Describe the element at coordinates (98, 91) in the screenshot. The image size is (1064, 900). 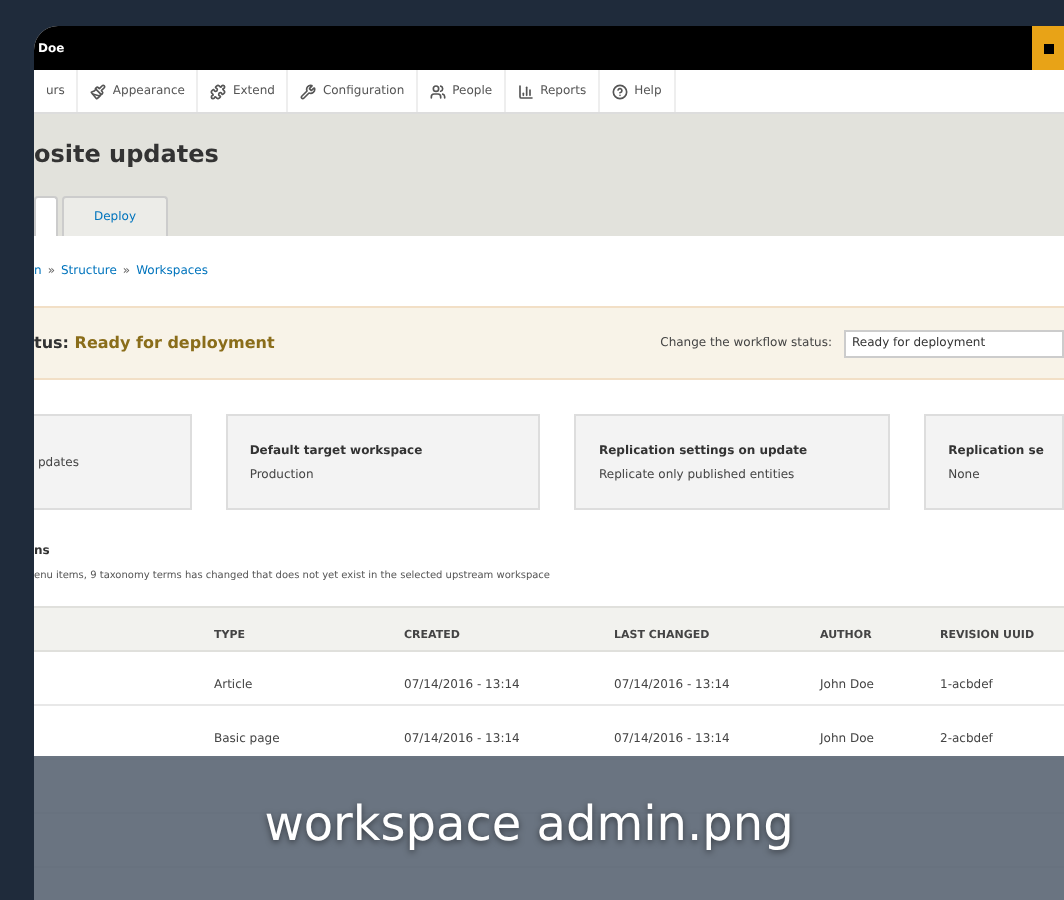
I see `brush-icon` at that location.